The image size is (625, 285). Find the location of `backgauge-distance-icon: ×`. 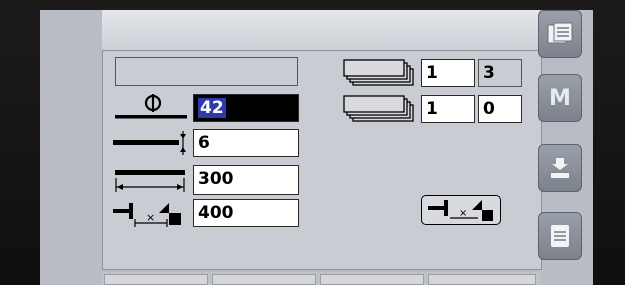

backgauge-distance-icon: × is located at coordinates (147, 215).